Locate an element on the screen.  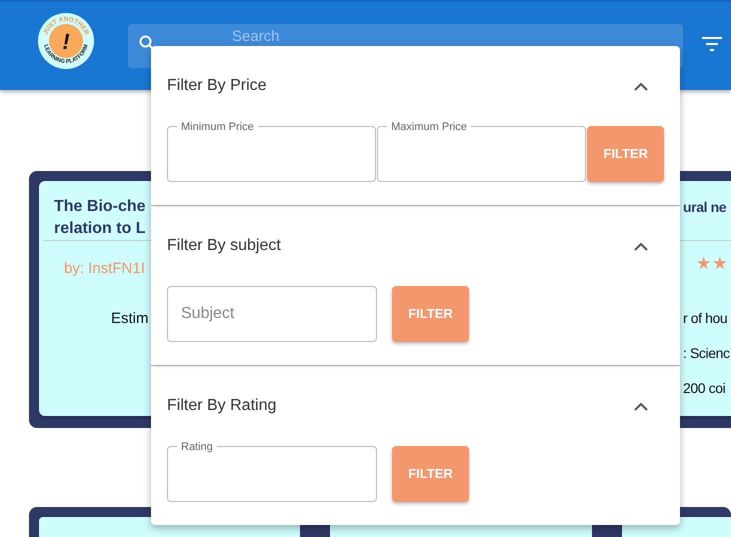
card-title: The Bio-che is located at coordinates (100, 207).